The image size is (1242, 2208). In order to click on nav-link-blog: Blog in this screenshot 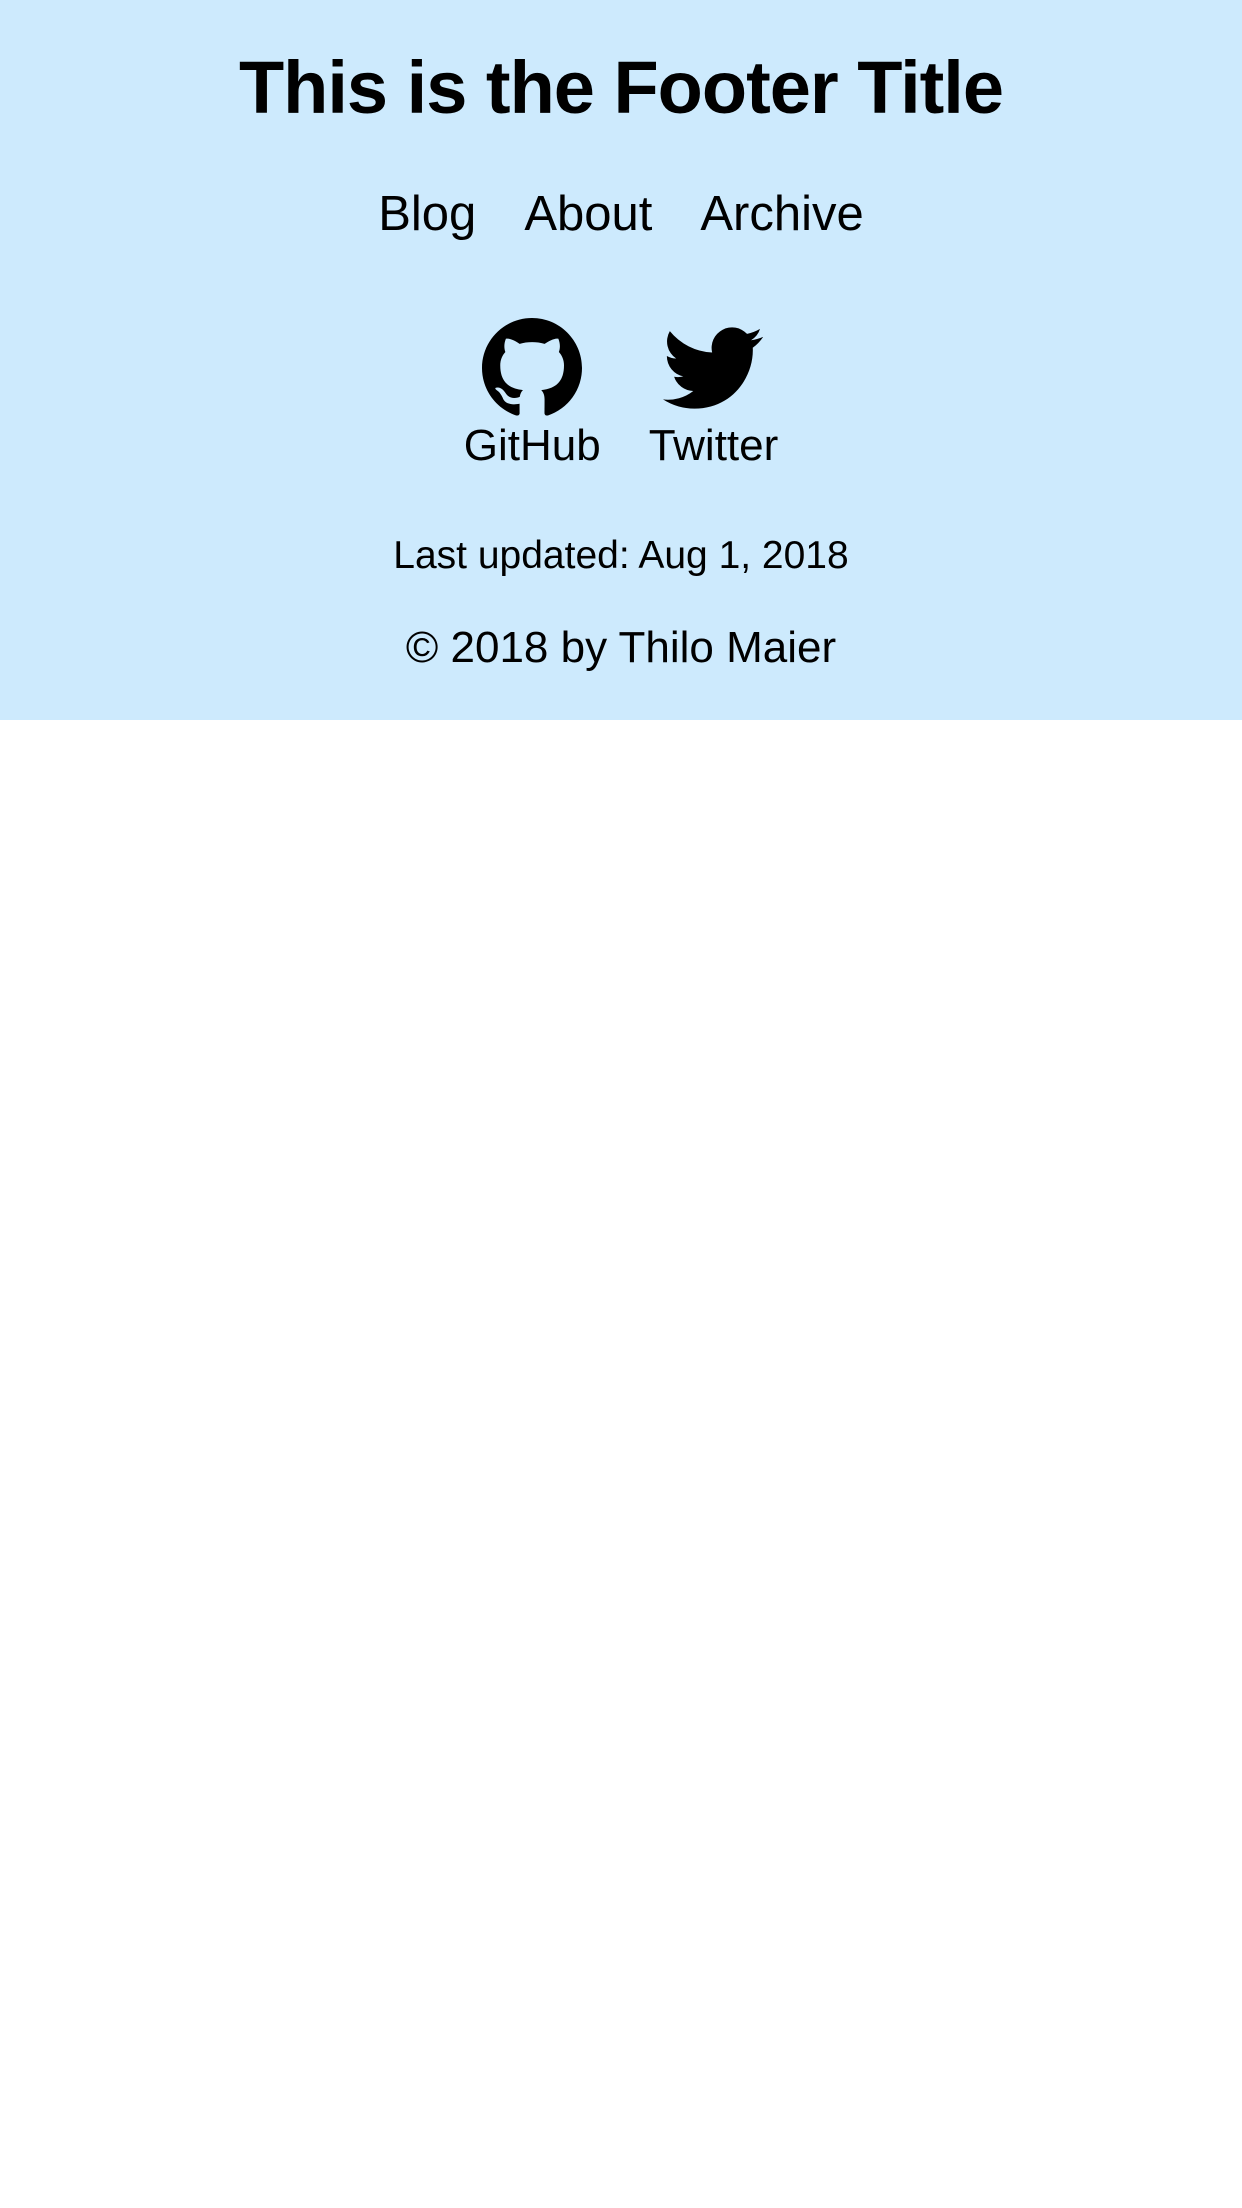, I will do `click(427, 214)`.